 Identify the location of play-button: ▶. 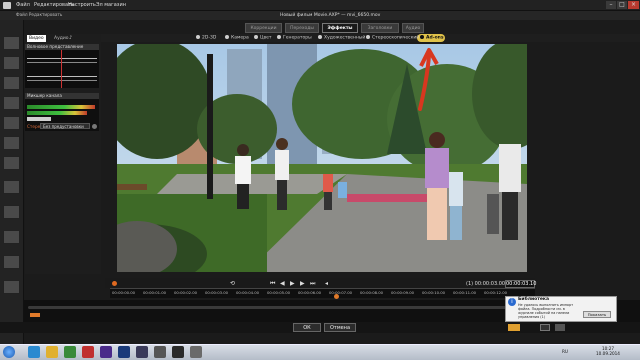
(292, 283).